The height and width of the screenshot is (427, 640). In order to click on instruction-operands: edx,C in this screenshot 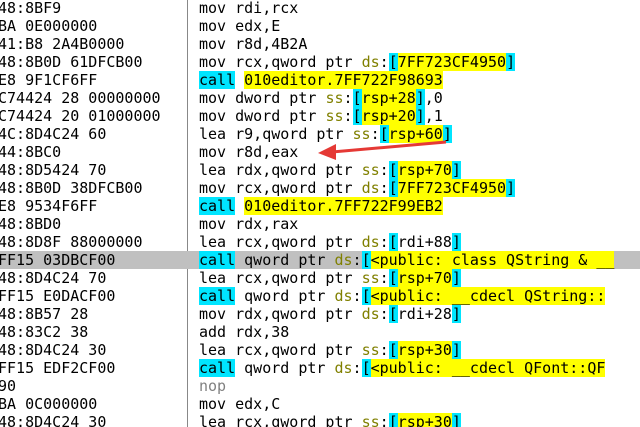, I will do `click(258, 404)`.